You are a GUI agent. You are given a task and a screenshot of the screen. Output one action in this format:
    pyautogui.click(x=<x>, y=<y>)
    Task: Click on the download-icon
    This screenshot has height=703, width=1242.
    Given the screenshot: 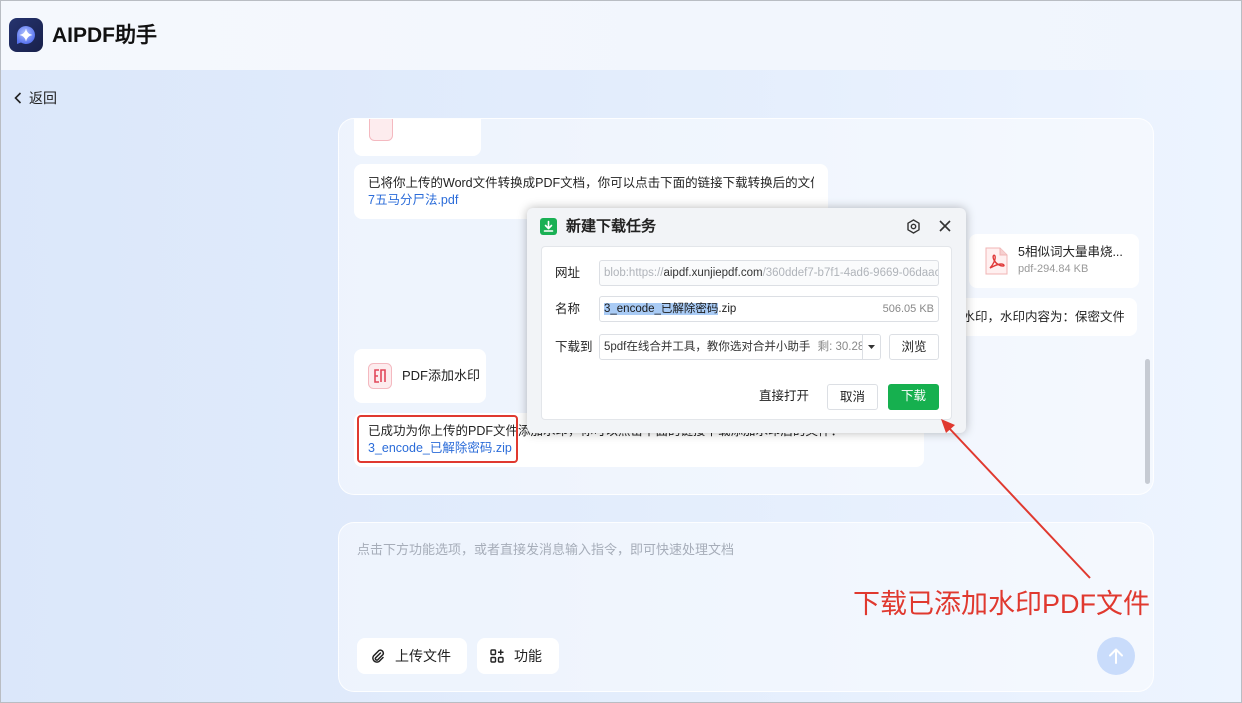 What is the action you would take?
    pyautogui.click(x=548, y=226)
    